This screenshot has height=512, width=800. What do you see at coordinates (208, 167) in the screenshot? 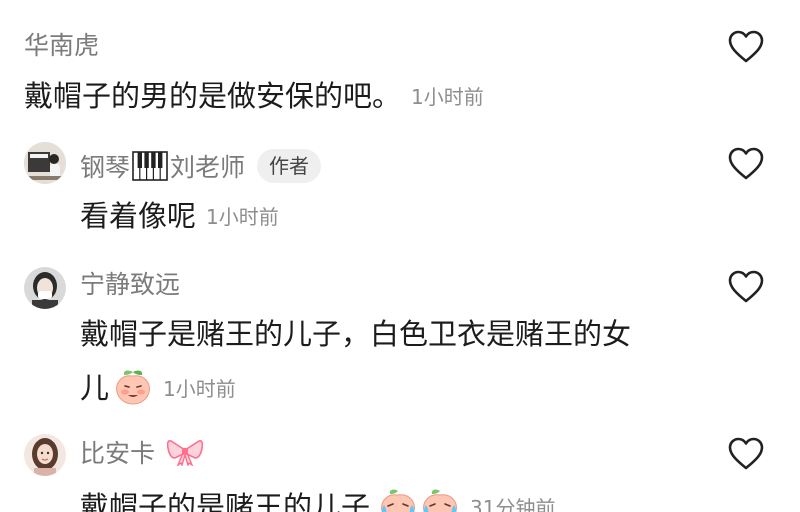
I see `username-suffix: 刘老师` at bounding box center [208, 167].